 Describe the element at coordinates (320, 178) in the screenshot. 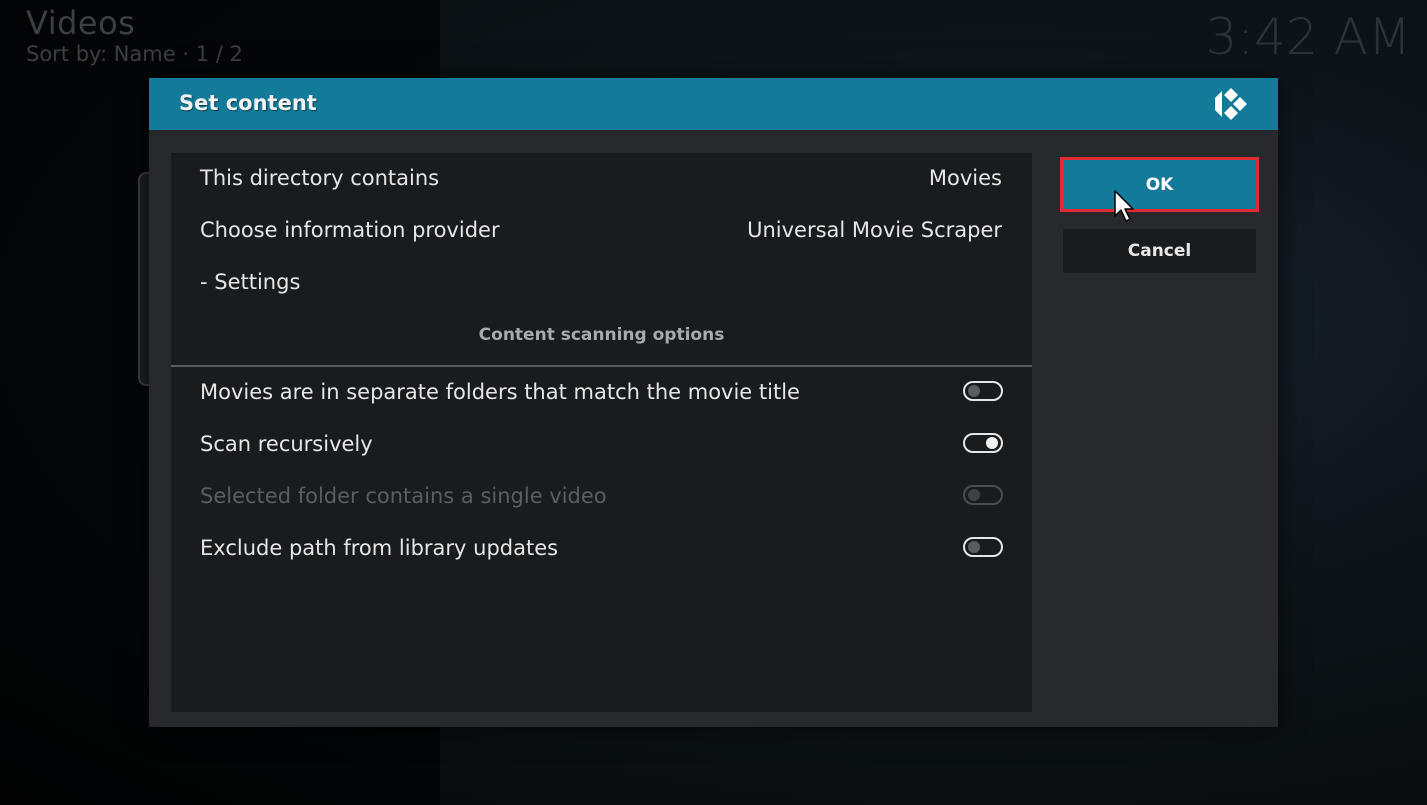

I see `row-label: This directory contains` at that location.